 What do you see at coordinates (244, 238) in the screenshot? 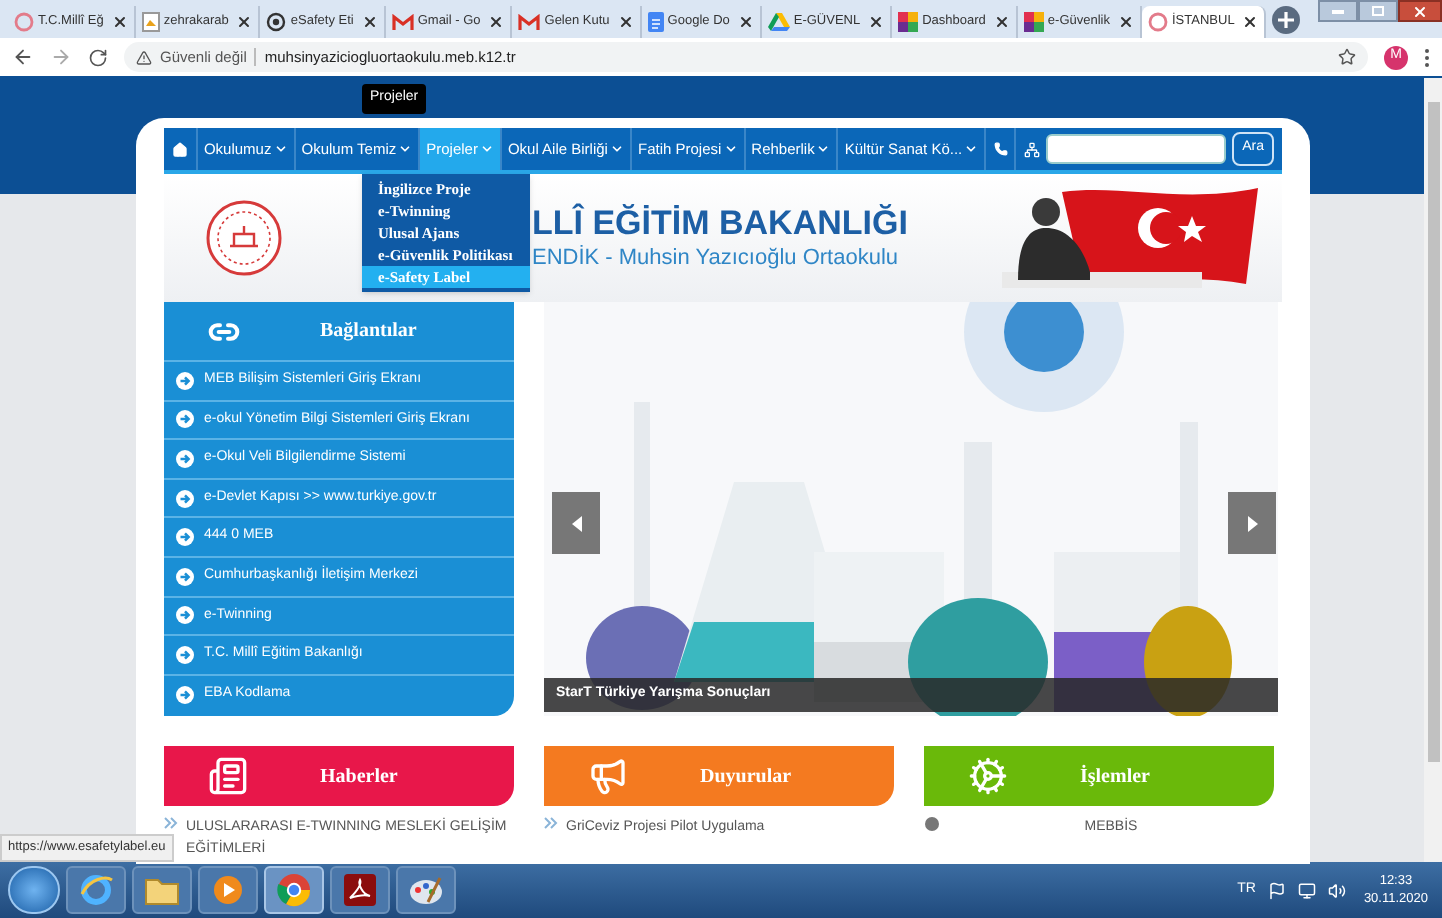
I see `emblem-icon` at bounding box center [244, 238].